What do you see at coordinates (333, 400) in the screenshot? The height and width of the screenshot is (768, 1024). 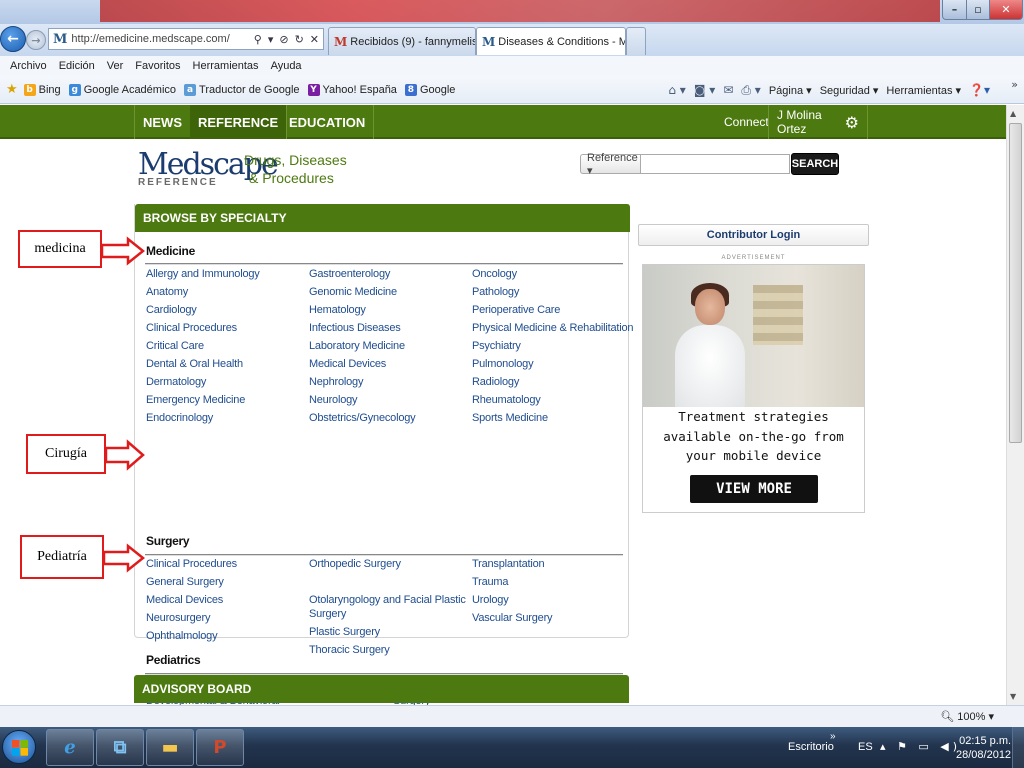 I see `specialty-link: Neurology` at bounding box center [333, 400].